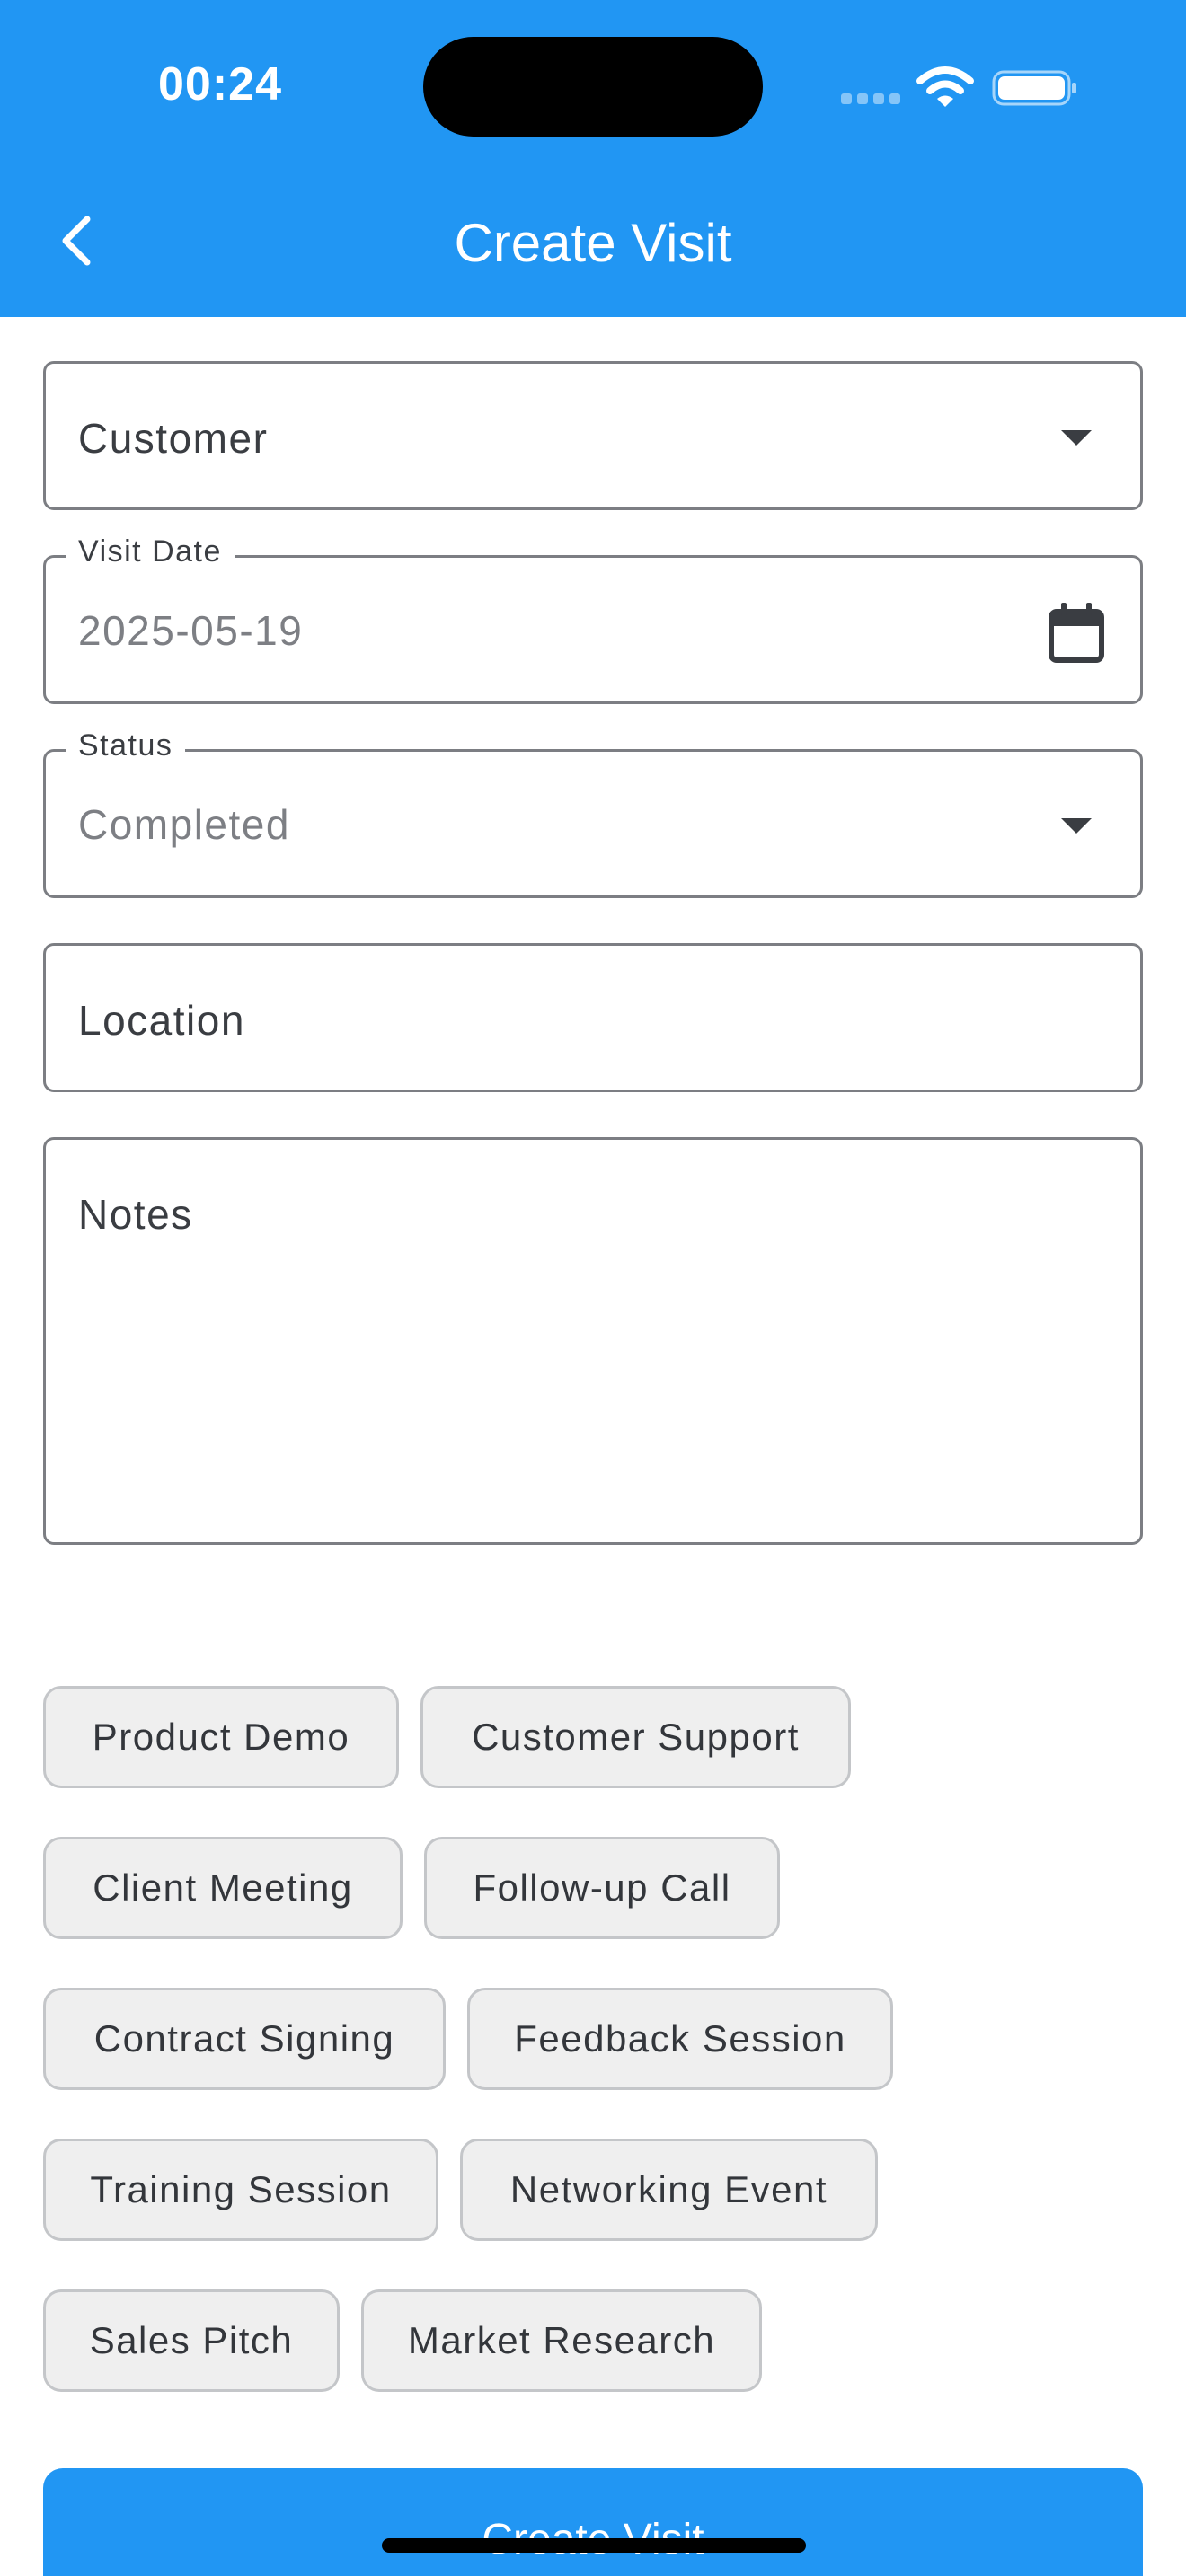 This screenshot has height=2576, width=1186. What do you see at coordinates (593, 813) in the screenshot?
I see `status-dropdown: Status Completed` at bounding box center [593, 813].